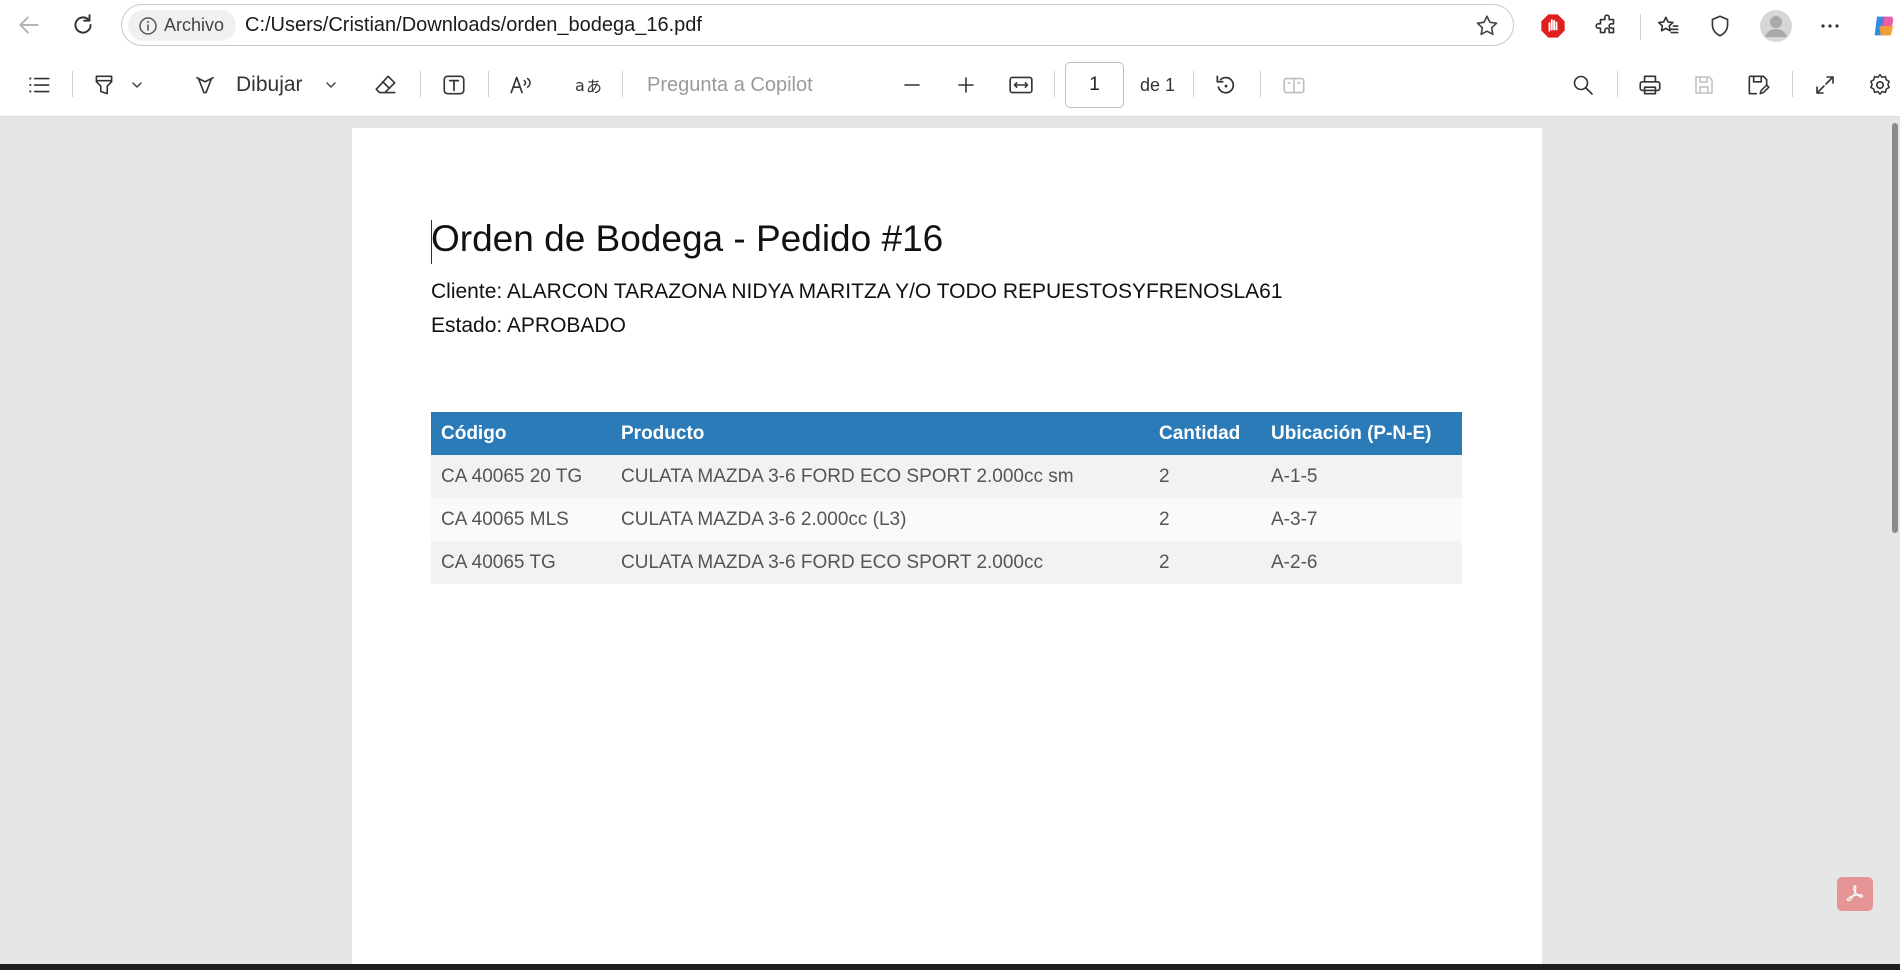  Describe the element at coordinates (1294, 85) in the screenshot. I see `page-view-button` at that location.